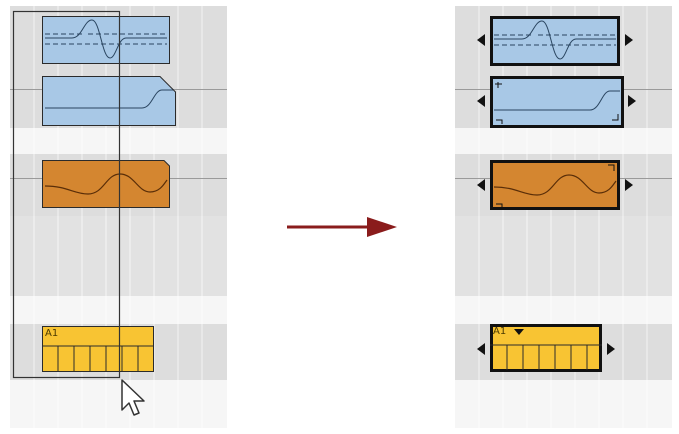 The width and height of the screenshot is (679, 434). I want to click on mouse-pointer-icon, so click(133, 397).